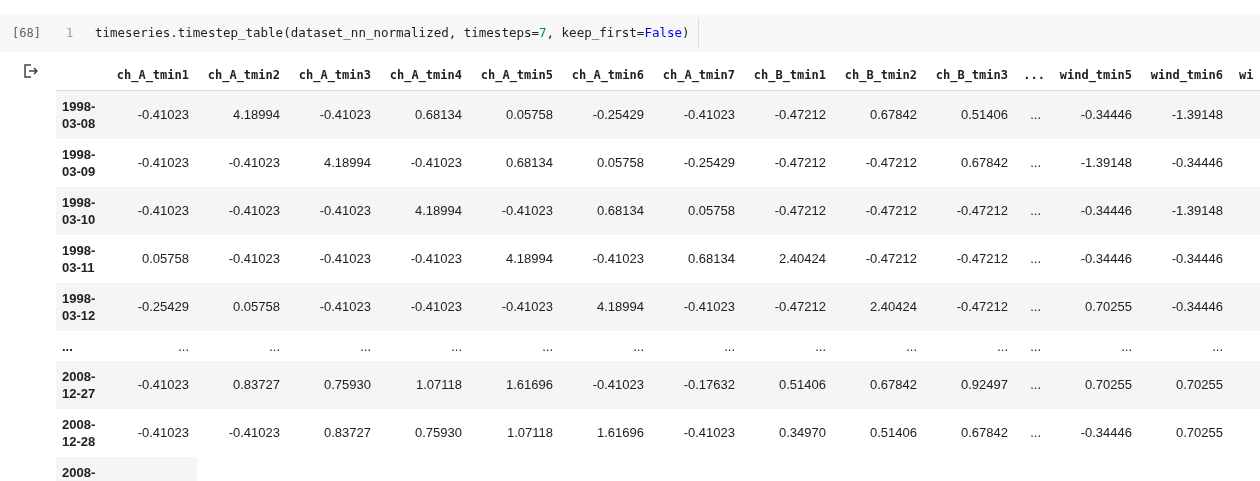 This screenshot has width=1260, height=481. Describe the element at coordinates (70, 33) in the screenshot. I see `line-number: 1` at that location.